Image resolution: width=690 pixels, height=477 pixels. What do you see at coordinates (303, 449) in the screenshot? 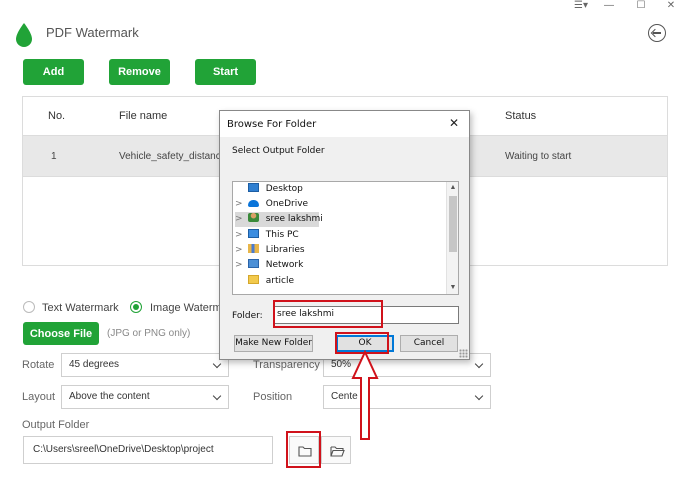
I see `annotation-highlight-box` at bounding box center [303, 449].